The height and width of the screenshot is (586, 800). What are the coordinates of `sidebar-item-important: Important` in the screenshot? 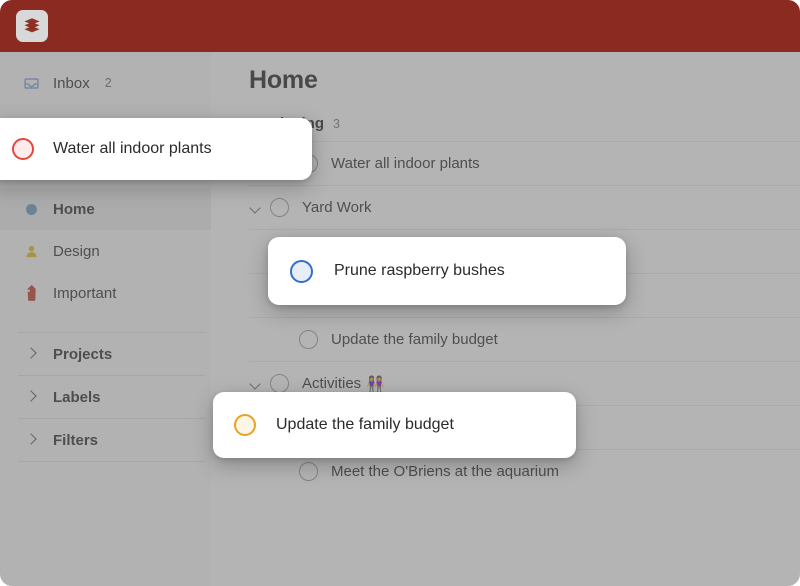 It's located at (105, 293).